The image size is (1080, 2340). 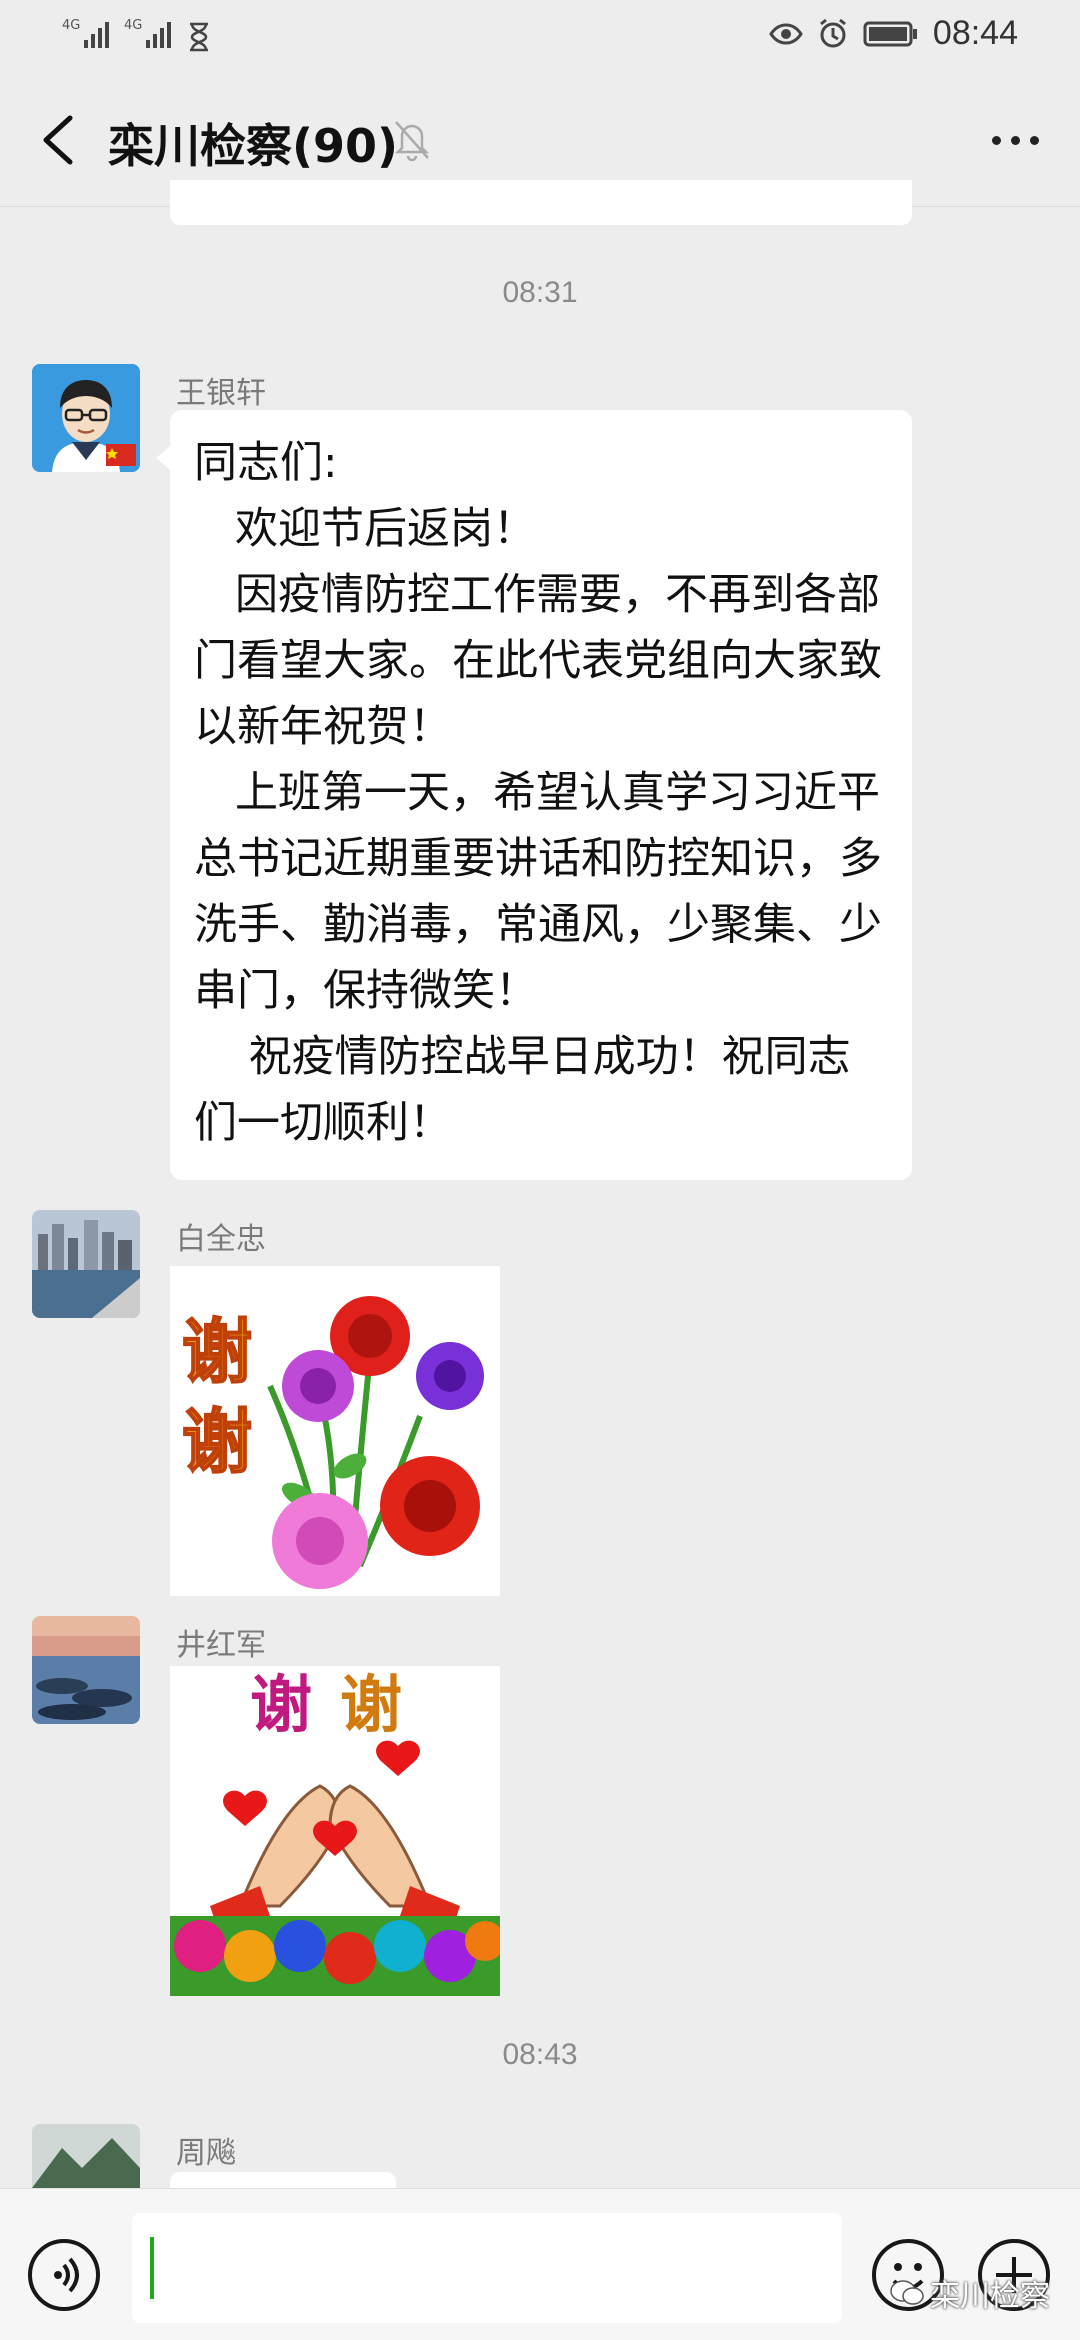 What do you see at coordinates (71, 25) in the screenshot?
I see `signal-label-1: 4G` at bounding box center [71, 25].